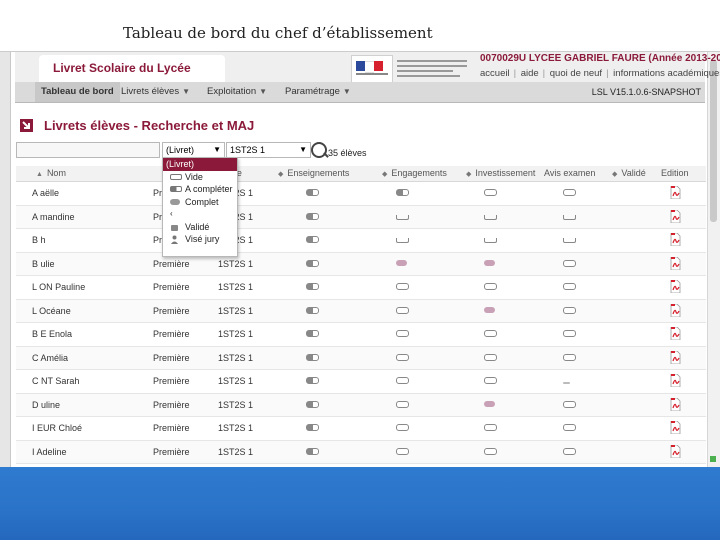 Image resolution: width=720 pixels, height=540 pixels. Describe the element at coordinates (361, 358) in the screenshot. I see `table-row: C Amélia Première 1ST2S 1` at that location.